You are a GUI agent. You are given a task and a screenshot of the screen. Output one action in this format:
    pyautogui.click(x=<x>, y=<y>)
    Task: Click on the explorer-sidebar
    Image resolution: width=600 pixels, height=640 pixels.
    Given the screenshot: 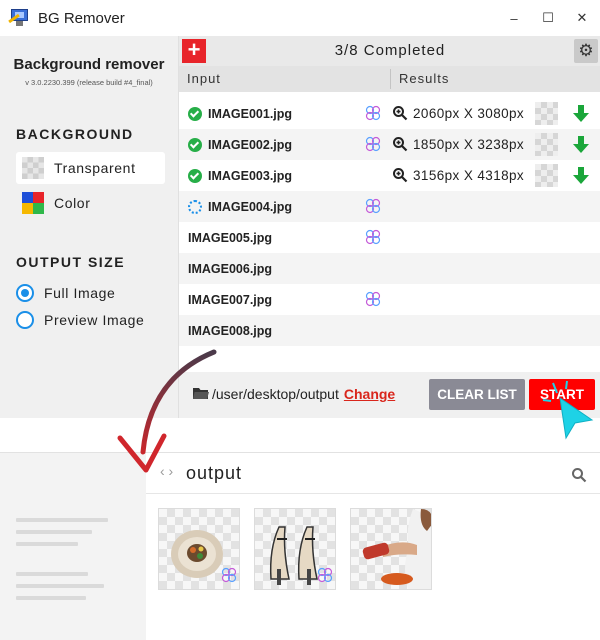 What is the action you would take?
    pyautogui.click(x=73, y=546)
    